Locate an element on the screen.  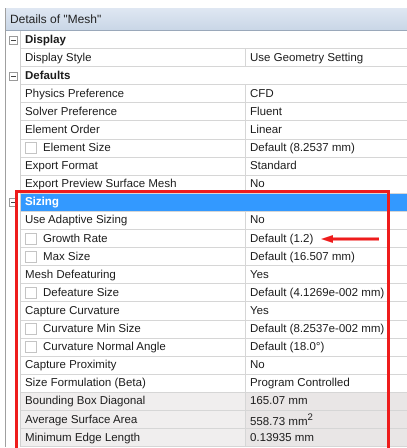
property-value: Default (4.1269e-002 mm) is located at coordinates (317, 292).